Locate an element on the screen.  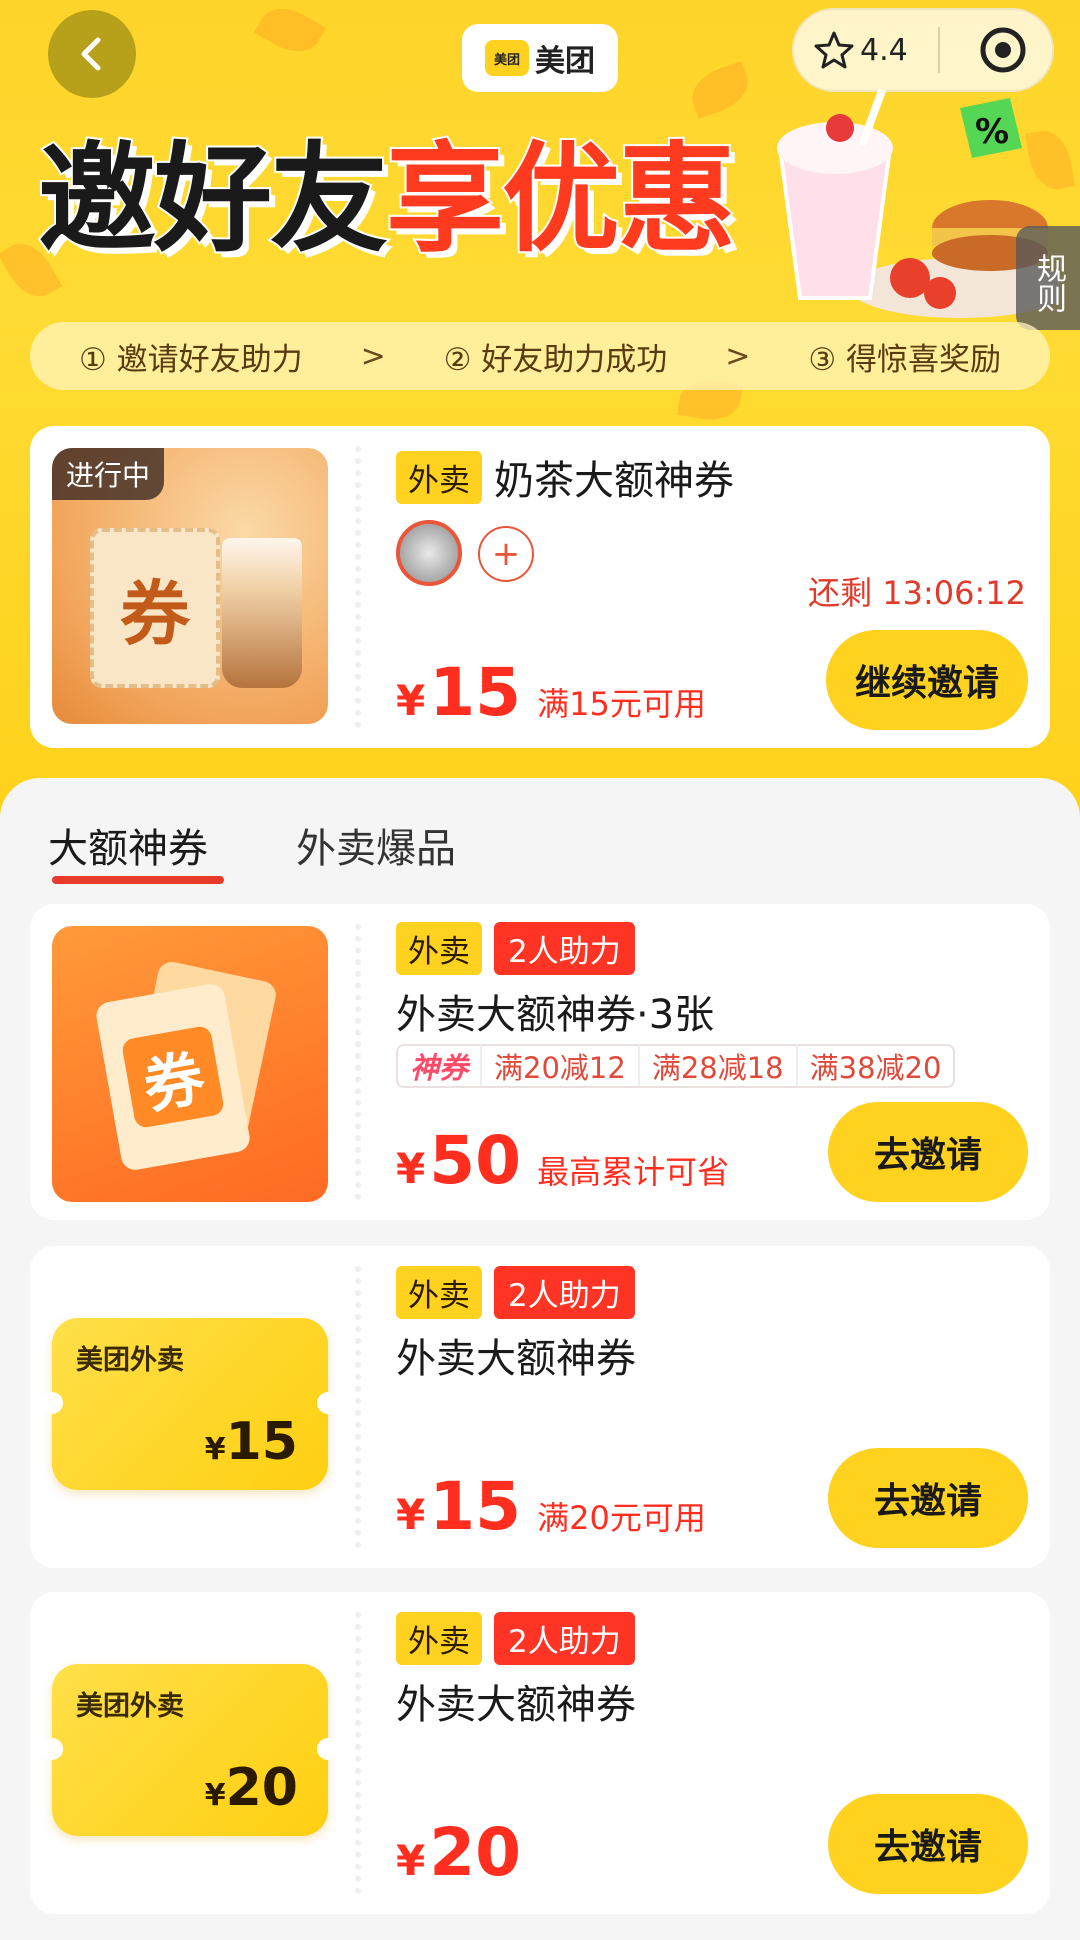
coupon-amount: ¥20 is located at coordinates (251, 1788).